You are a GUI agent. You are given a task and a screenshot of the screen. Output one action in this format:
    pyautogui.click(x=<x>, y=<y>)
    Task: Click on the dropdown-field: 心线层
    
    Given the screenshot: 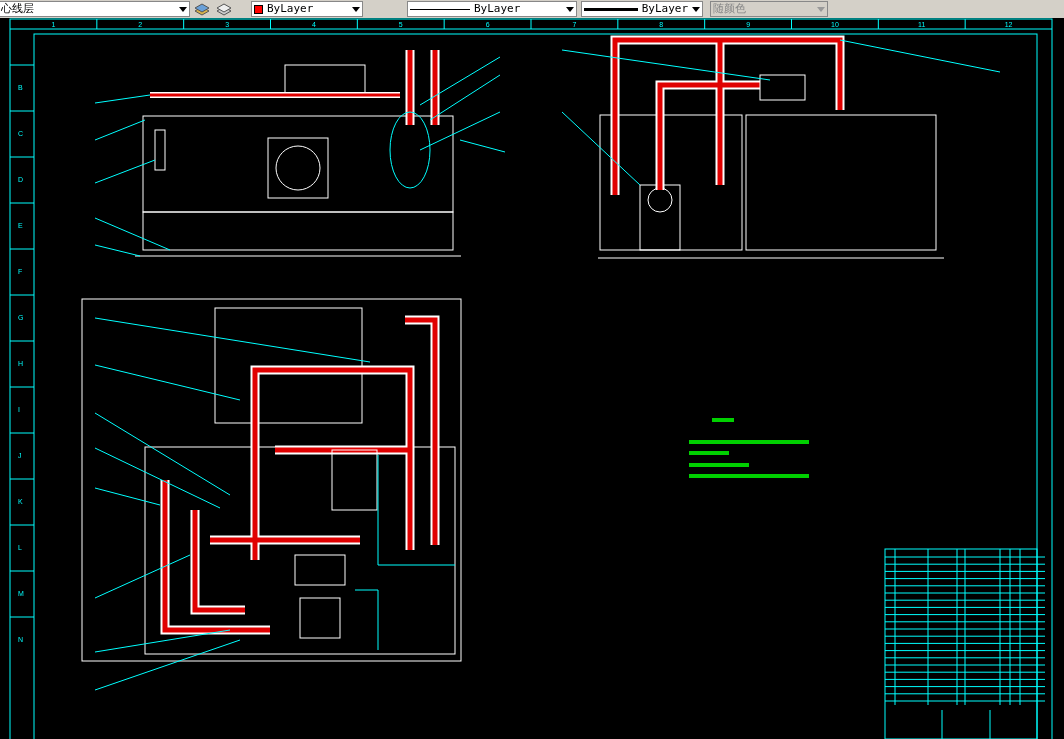 What is the action you would take?
    pyautogui.click(x=95, y=9)
    